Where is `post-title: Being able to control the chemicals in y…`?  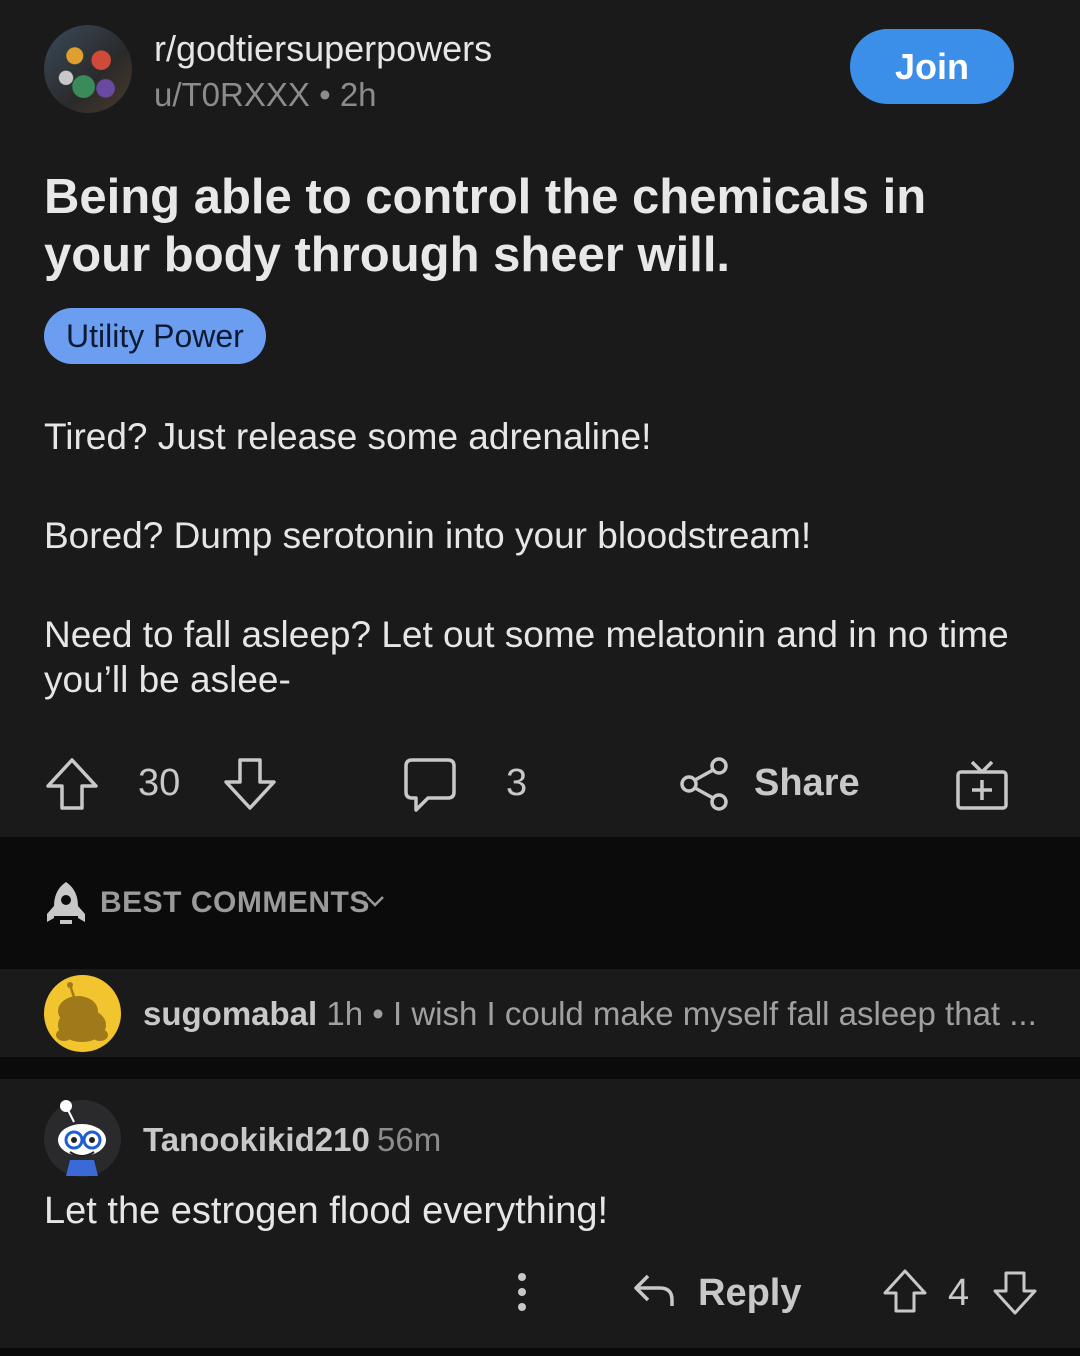
post-title: Being able to control the chemicals in y… is located at coordinates (485, 226).